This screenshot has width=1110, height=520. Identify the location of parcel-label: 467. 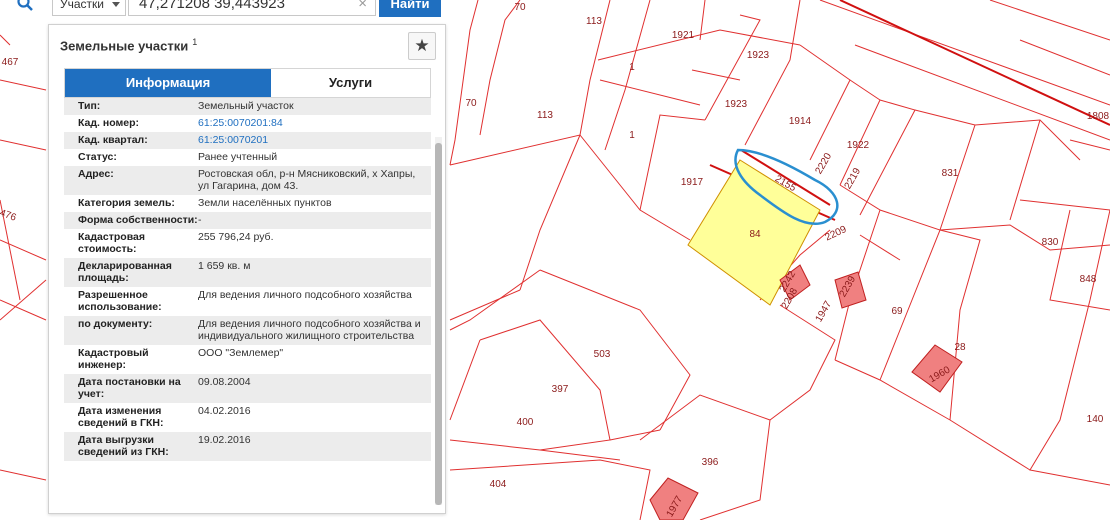
(10, 62).